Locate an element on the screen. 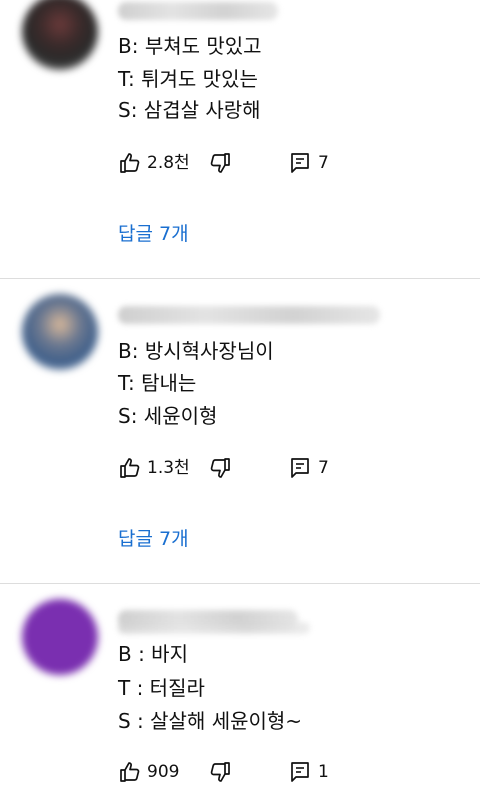  avatar-initials is located at coordinates (60, 637).